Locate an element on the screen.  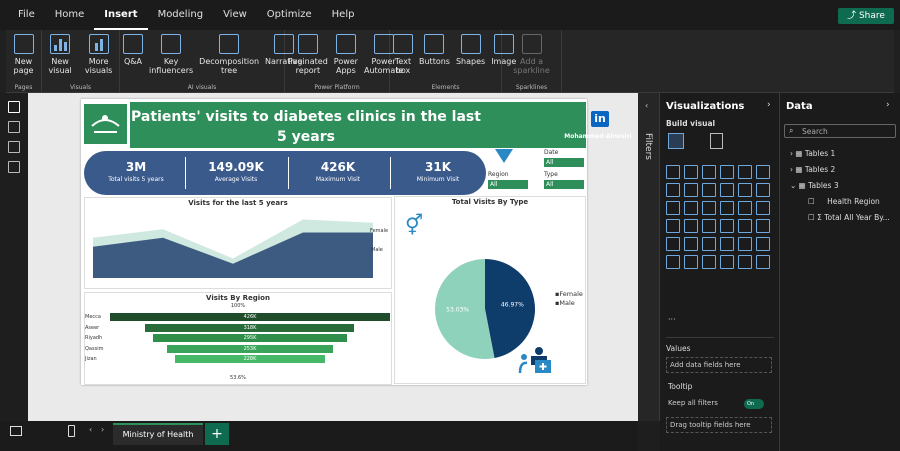
add-data-field-well: Add data fields here is located at coordinates (719, 365).